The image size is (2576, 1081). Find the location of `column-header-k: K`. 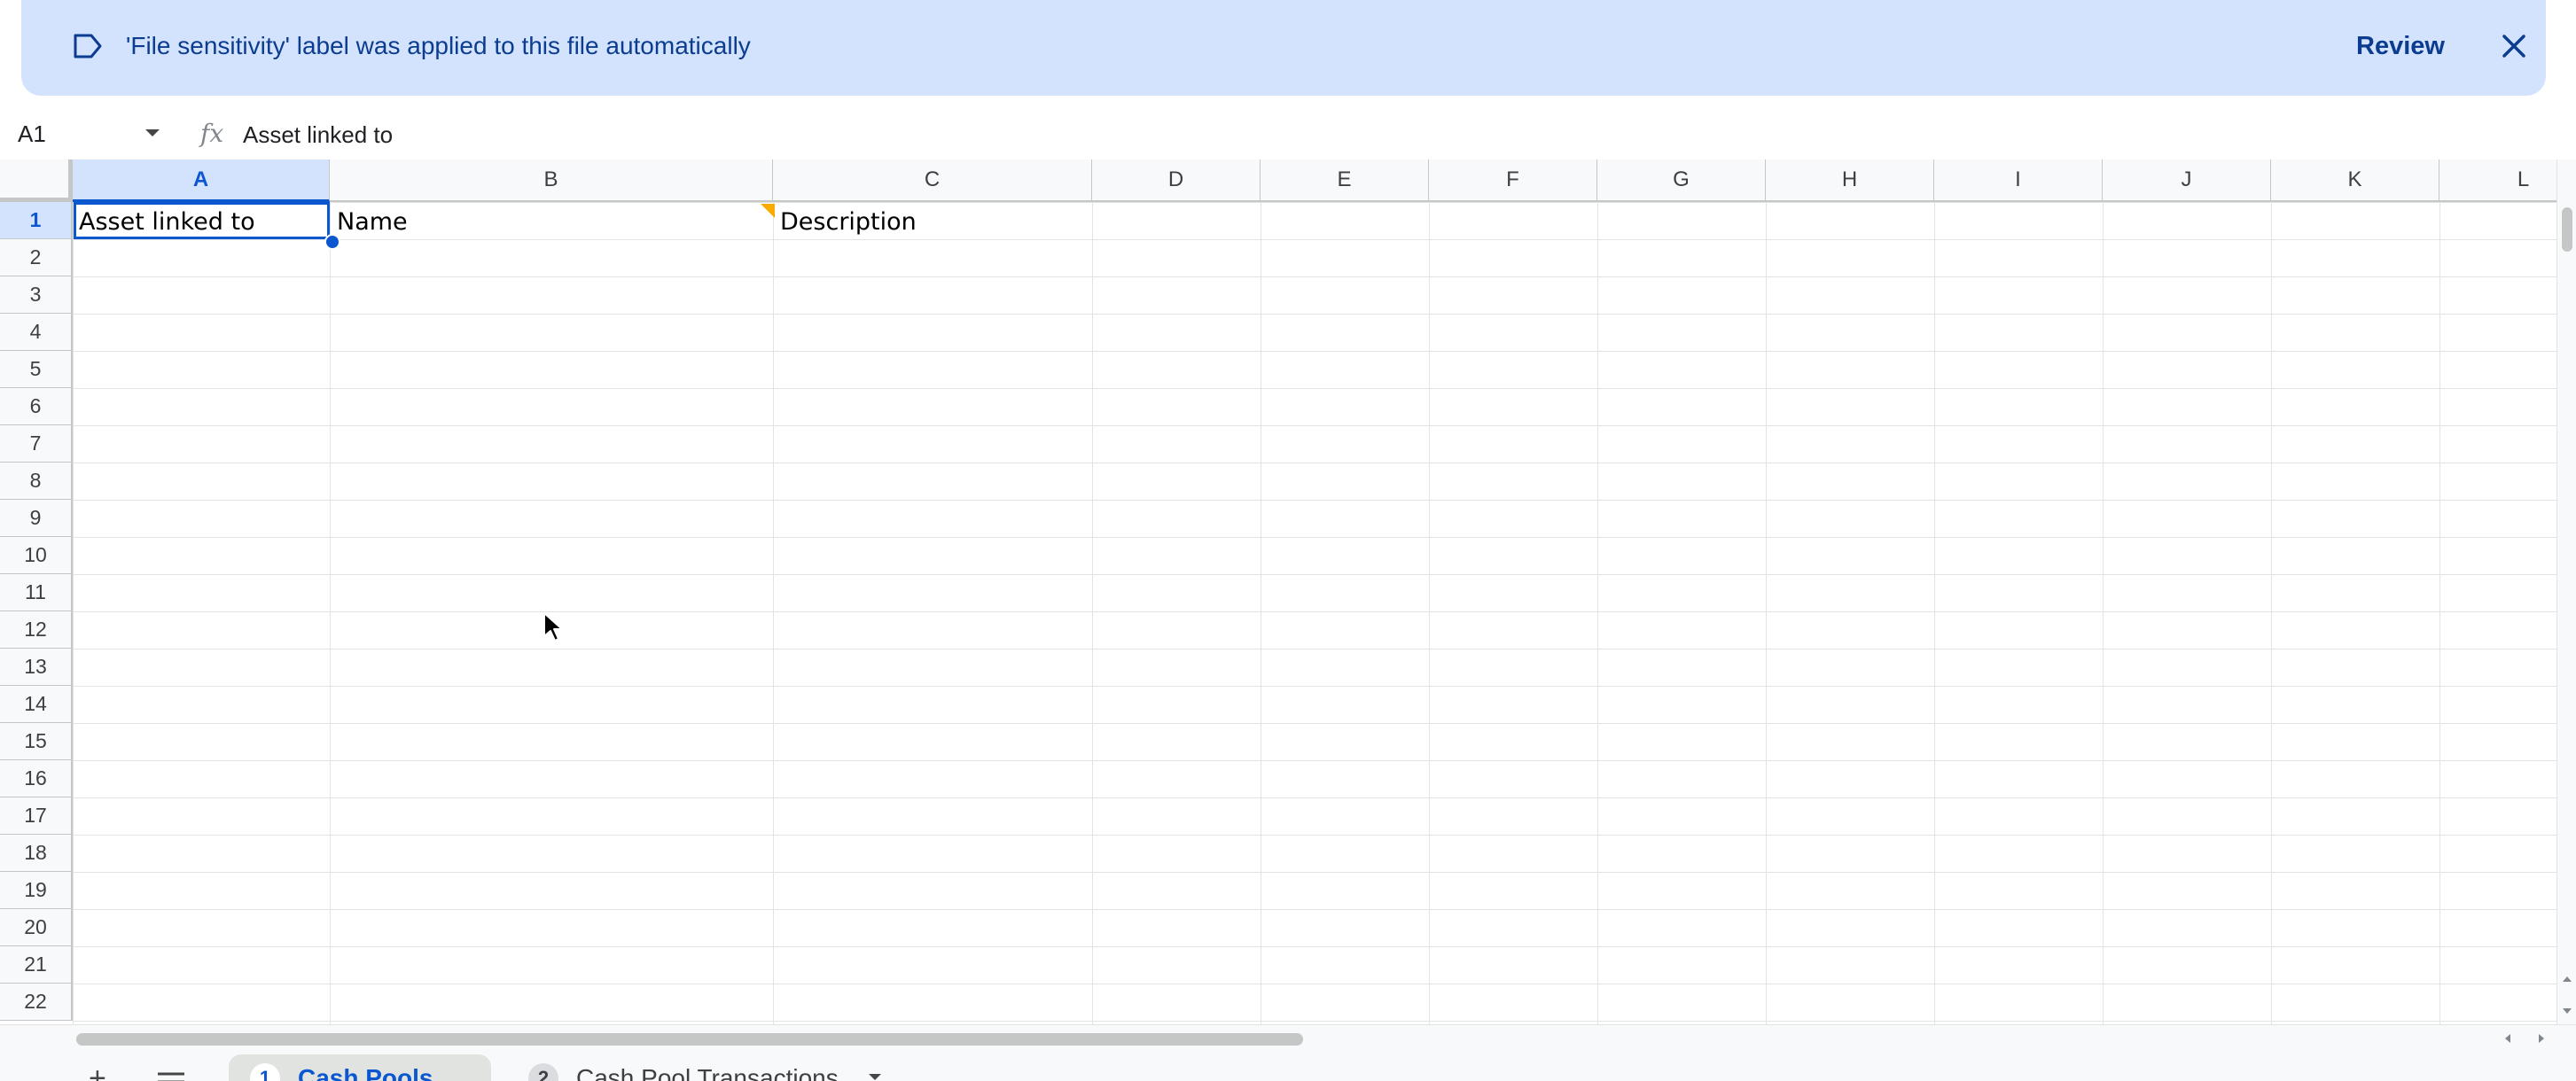

column-header-k: K is located at coordinates (2355, 180).